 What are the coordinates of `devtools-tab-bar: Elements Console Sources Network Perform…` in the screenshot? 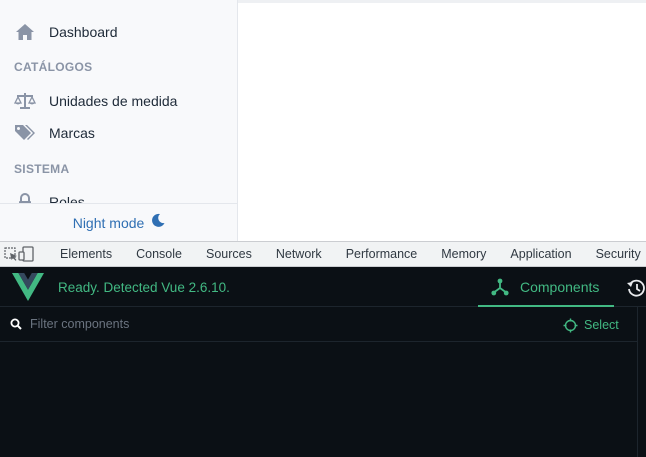 It's located at (323, 254).